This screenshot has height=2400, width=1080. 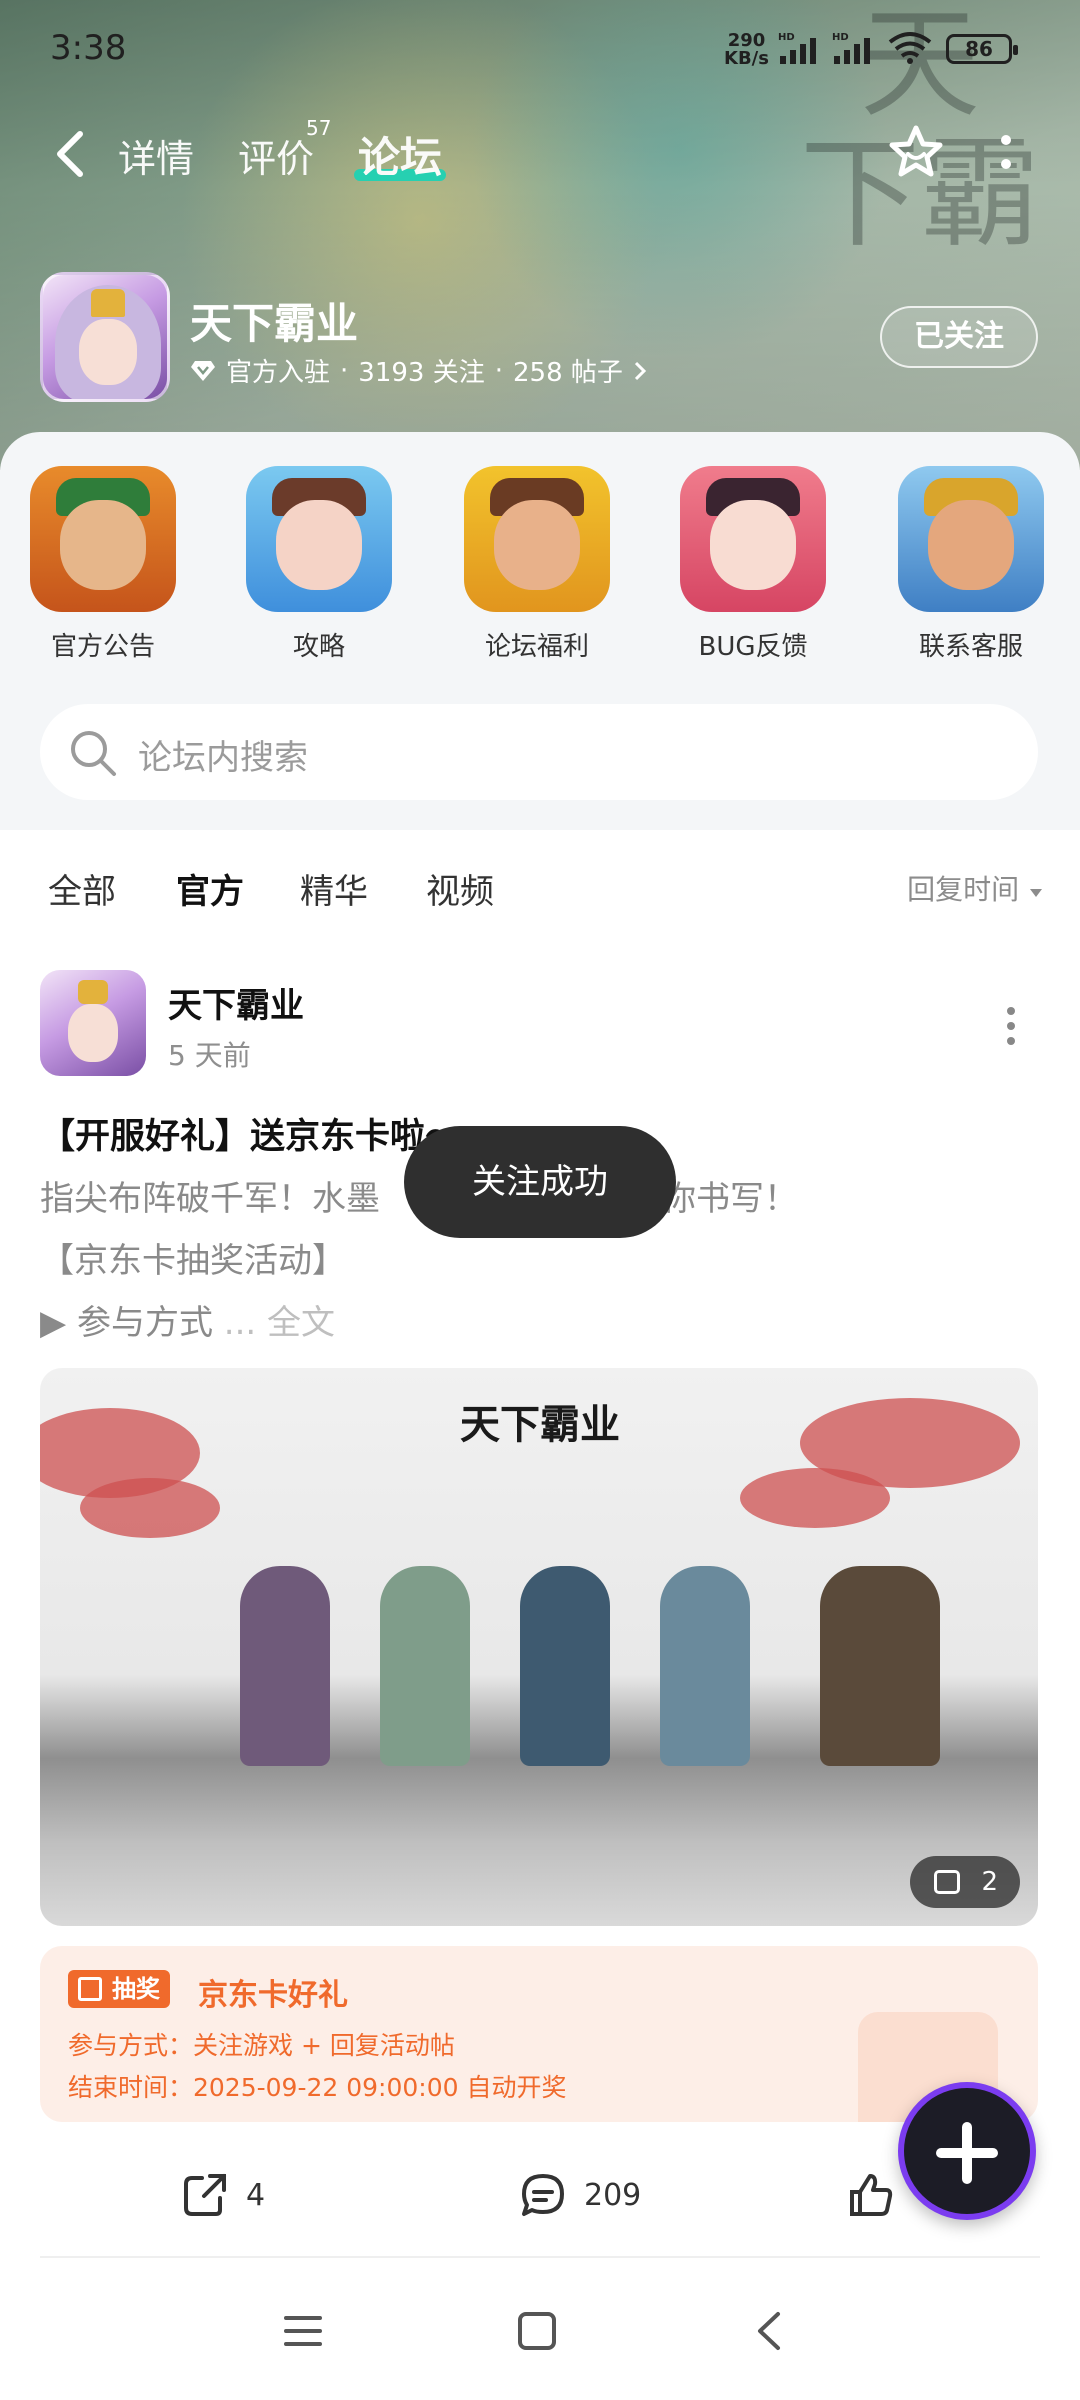 I want to click on quick-link-announcements: 官方公告, so click(x=103, y=564).